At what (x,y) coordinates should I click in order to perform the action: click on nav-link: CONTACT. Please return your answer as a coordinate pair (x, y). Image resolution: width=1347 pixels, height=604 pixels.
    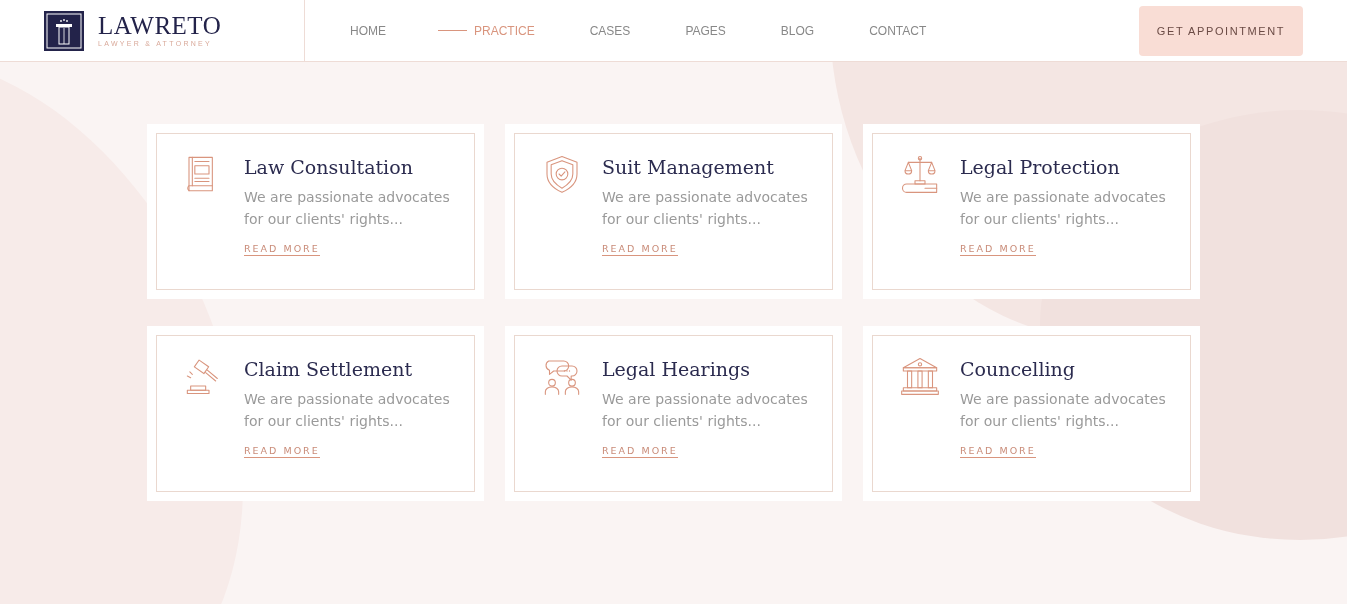
    Looking at the image, I should click on (898, 30).